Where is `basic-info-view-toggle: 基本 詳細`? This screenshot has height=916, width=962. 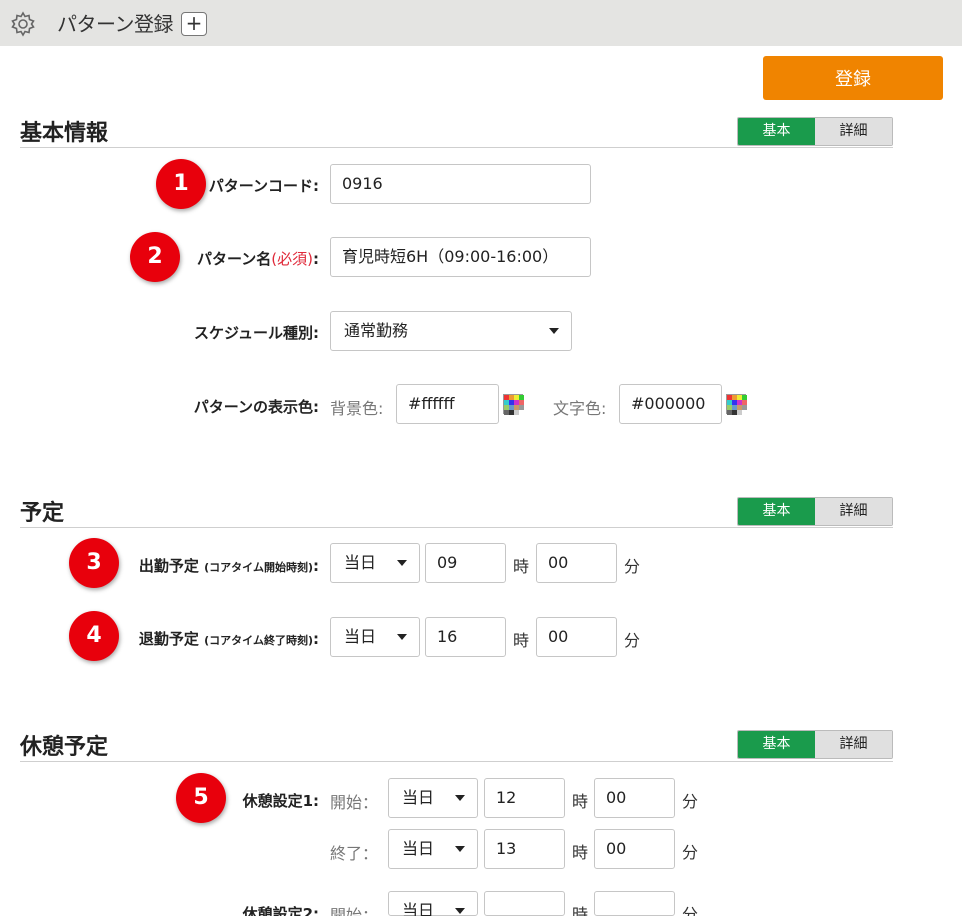
basic-info-view-toggle: 基本 詳細 is located at coordinates (815, 131).